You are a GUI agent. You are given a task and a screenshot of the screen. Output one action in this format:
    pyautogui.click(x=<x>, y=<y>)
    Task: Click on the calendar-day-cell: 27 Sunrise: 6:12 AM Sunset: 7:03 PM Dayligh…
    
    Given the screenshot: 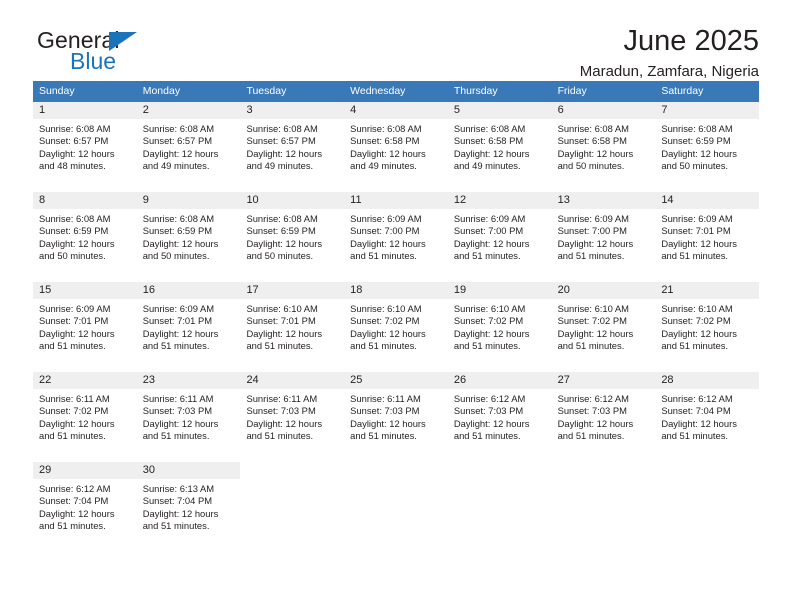 What is the action you would take?
    pyautogui.click(x=603, y=417)
    